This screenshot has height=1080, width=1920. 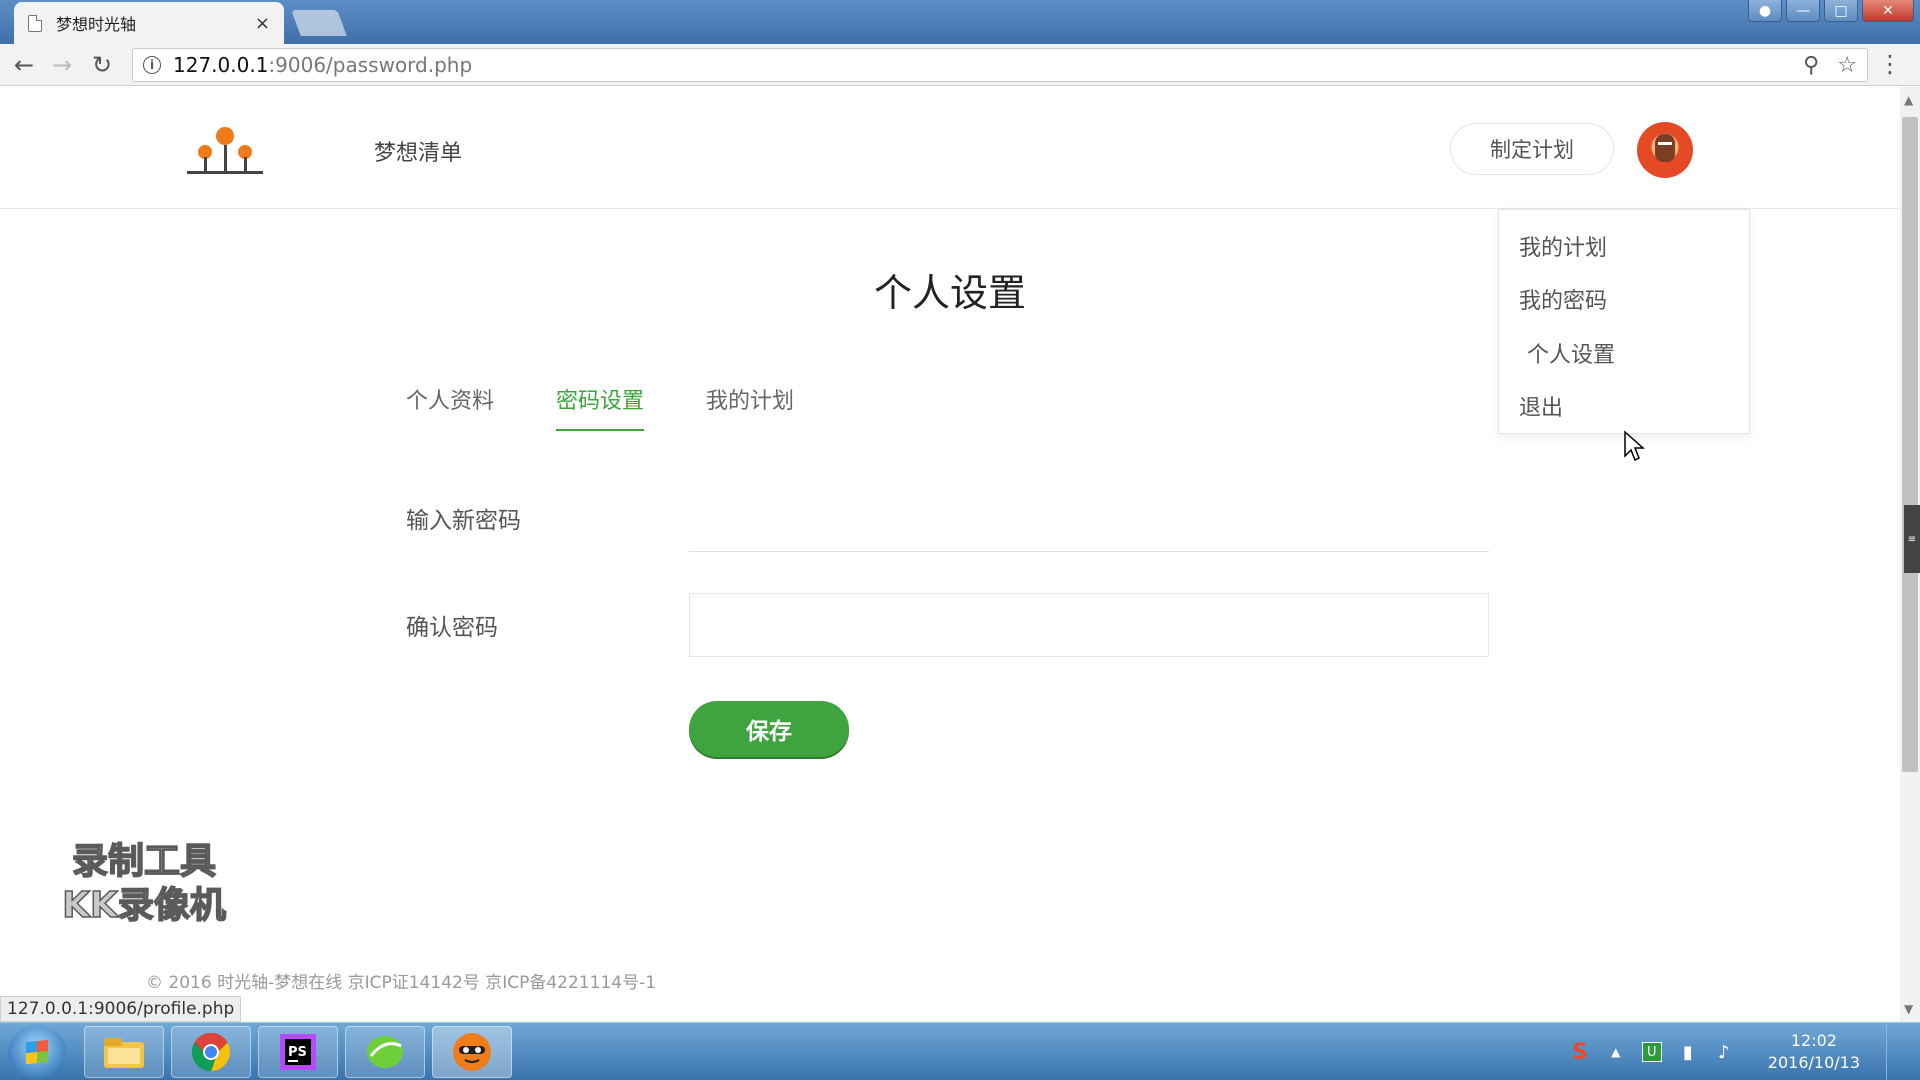 What do you see at coordinates (1803, 11) in the screenshot?
I see `minimize-icon: —` at bounding box center [1803, 11].